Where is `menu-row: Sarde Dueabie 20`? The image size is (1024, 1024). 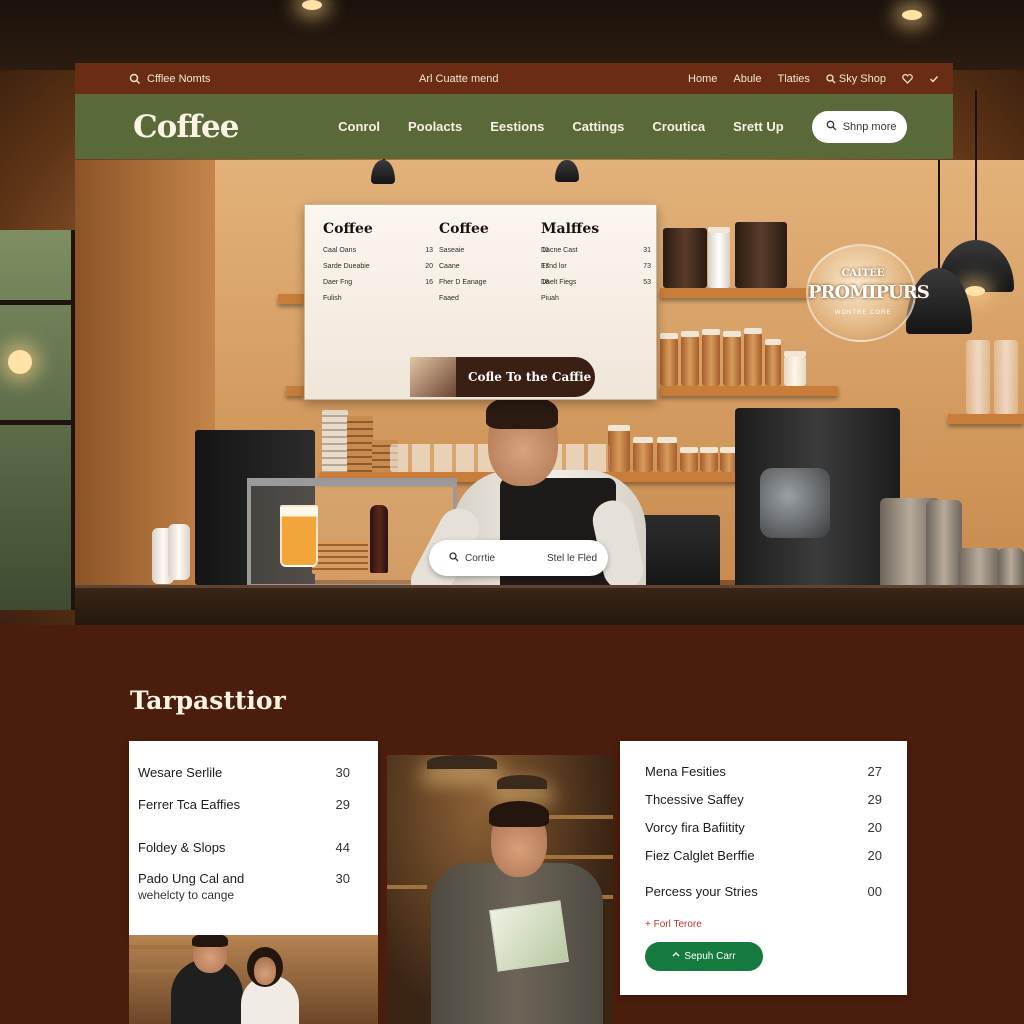
menu-row: Sarde Dueabie 20 is located at coordinates (378, 266).